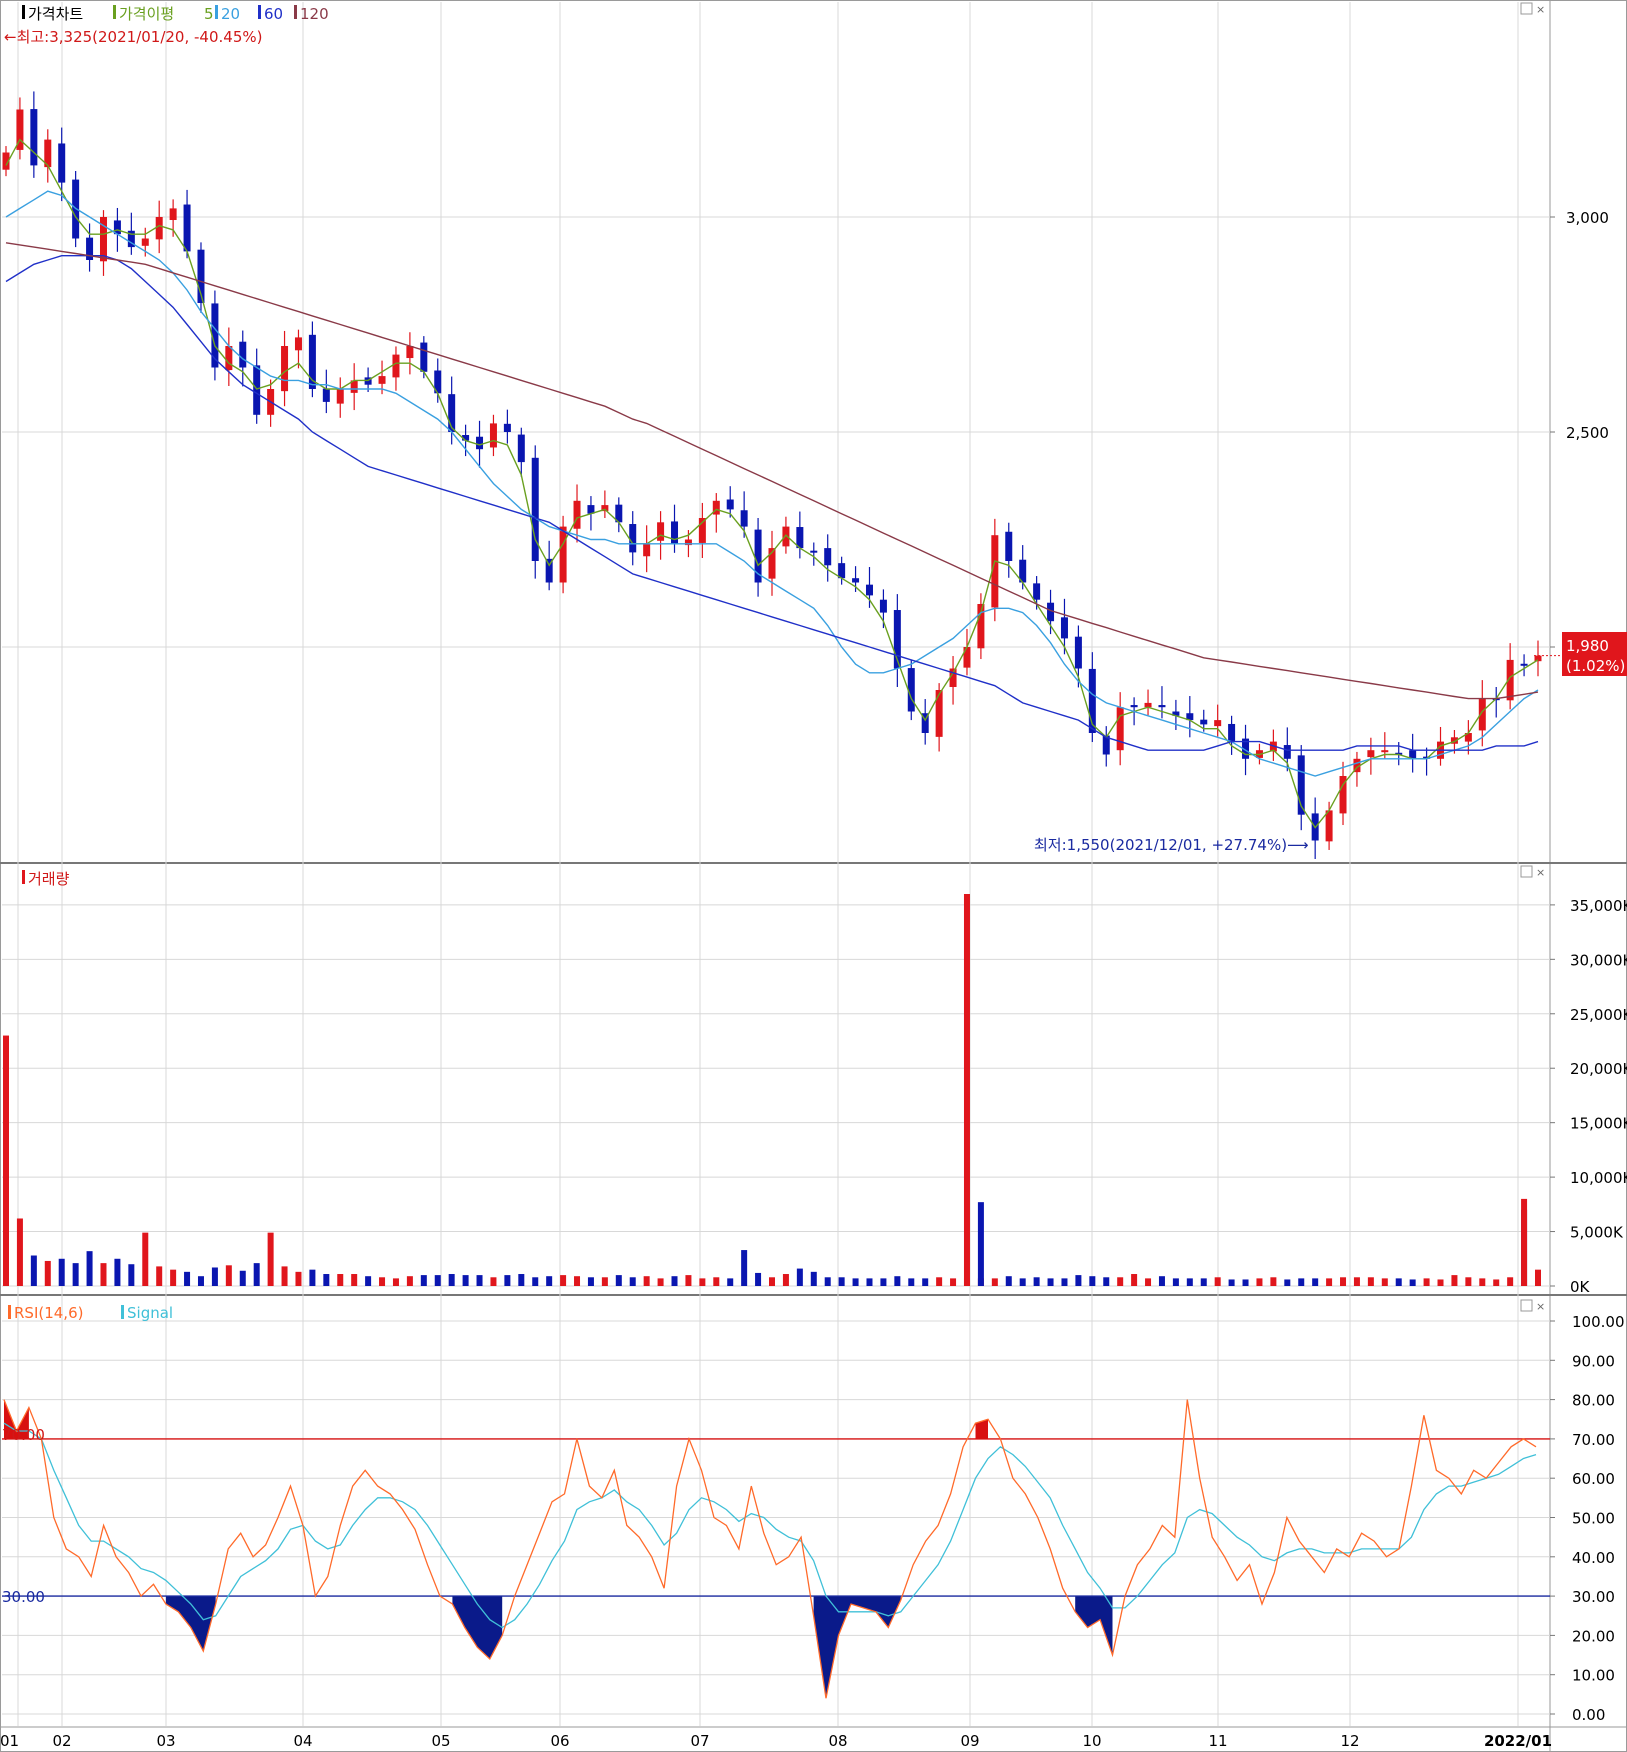  What do you see at coordinates (230, 14) in the screenshot?
I see `legend-ma20: 20` at bounding box center [230, 14].